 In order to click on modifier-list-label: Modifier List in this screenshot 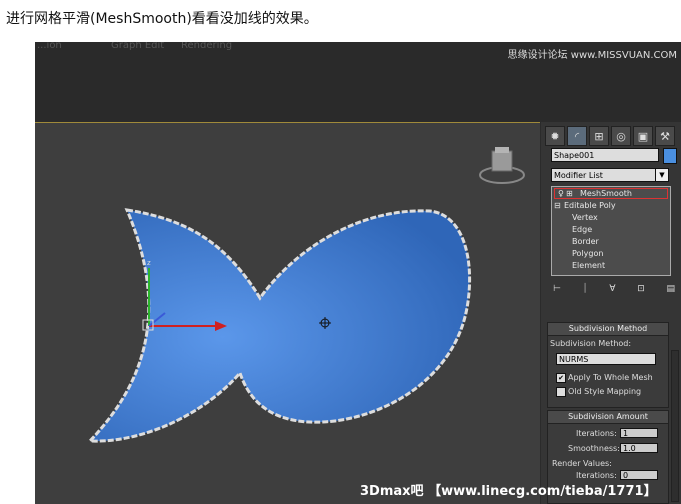, I will do `click(578, 175)`.